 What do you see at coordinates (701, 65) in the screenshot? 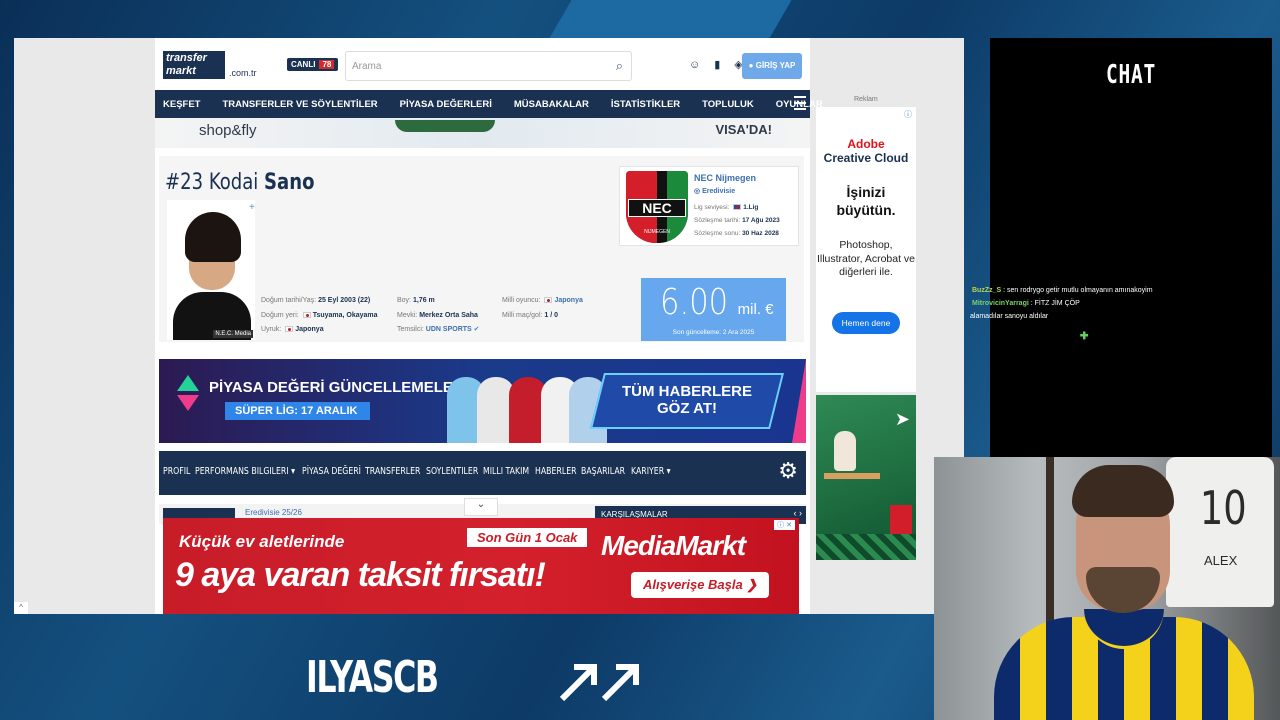
I see `user-search-icon: ☺` at bounding box center [701, 65].